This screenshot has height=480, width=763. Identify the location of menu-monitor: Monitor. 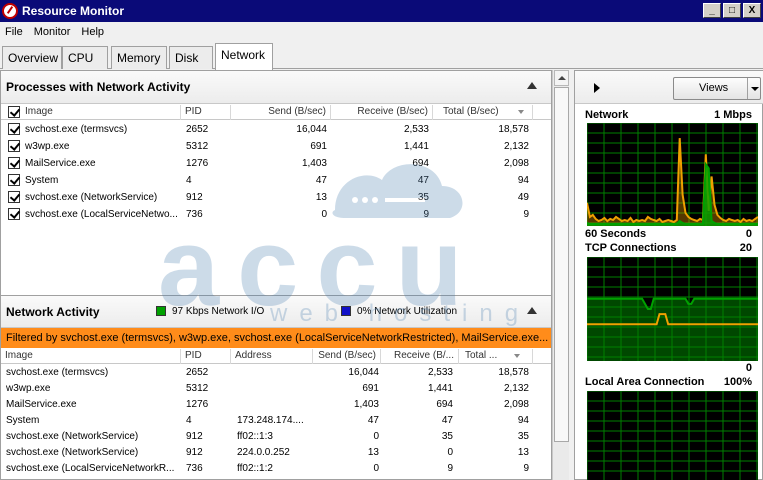
(53, 32).